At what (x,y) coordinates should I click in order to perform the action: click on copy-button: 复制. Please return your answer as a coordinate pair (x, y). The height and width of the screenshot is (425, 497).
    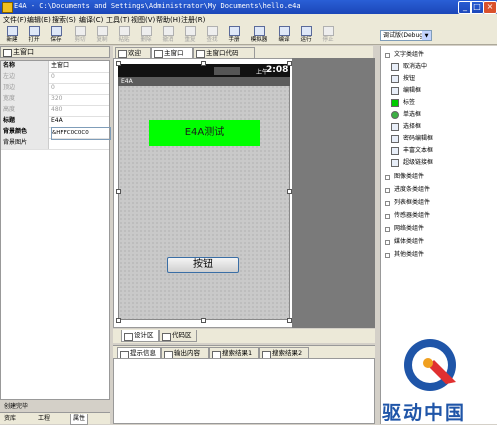
    Looking at the image, I should click on (102, 35).